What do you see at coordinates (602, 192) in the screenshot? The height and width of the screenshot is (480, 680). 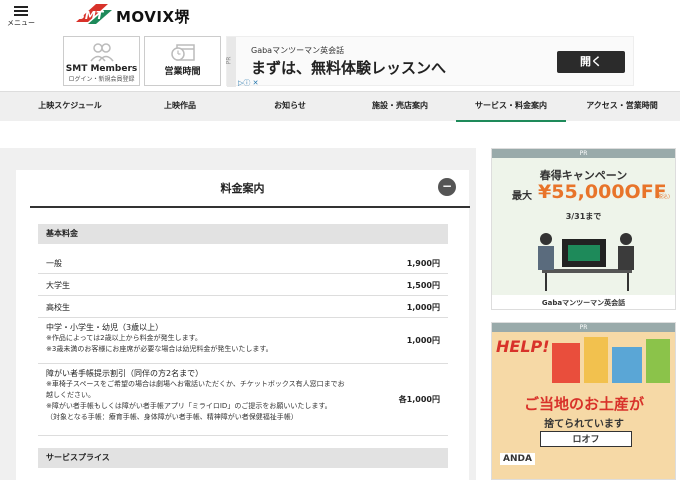 I see `campaign-amount: ¥55,000OFF` at bounding box center [602, 192].